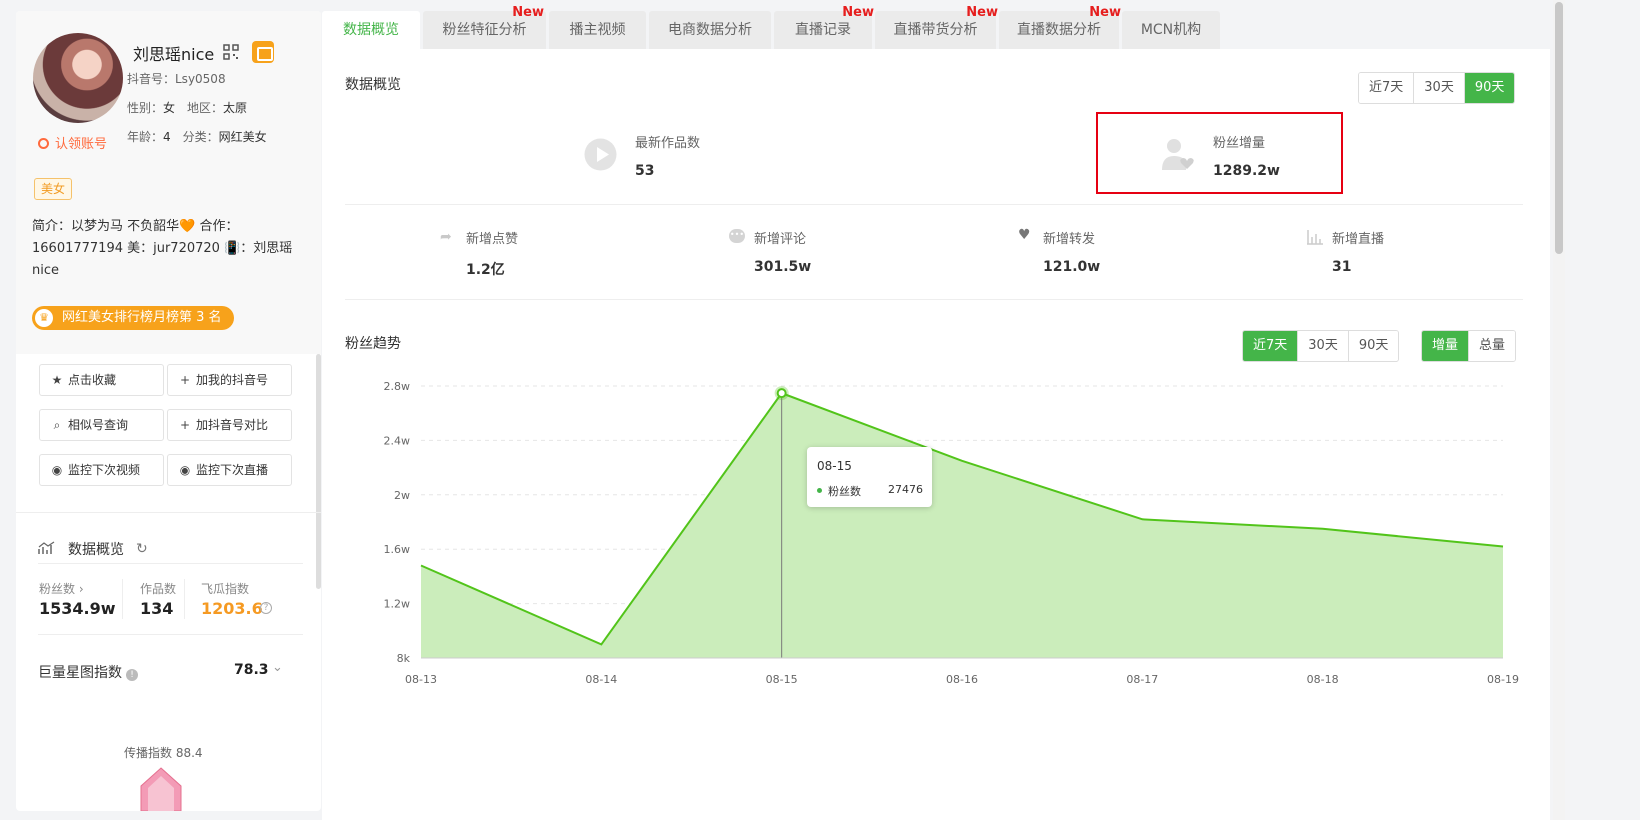 The height and width of the screenshot is (820, 1640). What do you see at coordinates (232, 608) in the screenshot?
I see `feigua-index-value: 1203.6` at bounding box center [232, 608].